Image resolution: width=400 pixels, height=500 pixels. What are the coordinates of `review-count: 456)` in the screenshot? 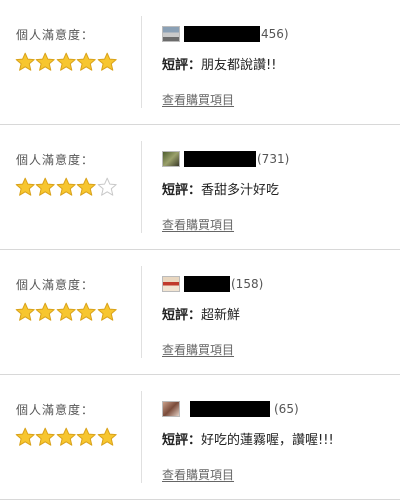 It's located at (275, 34).